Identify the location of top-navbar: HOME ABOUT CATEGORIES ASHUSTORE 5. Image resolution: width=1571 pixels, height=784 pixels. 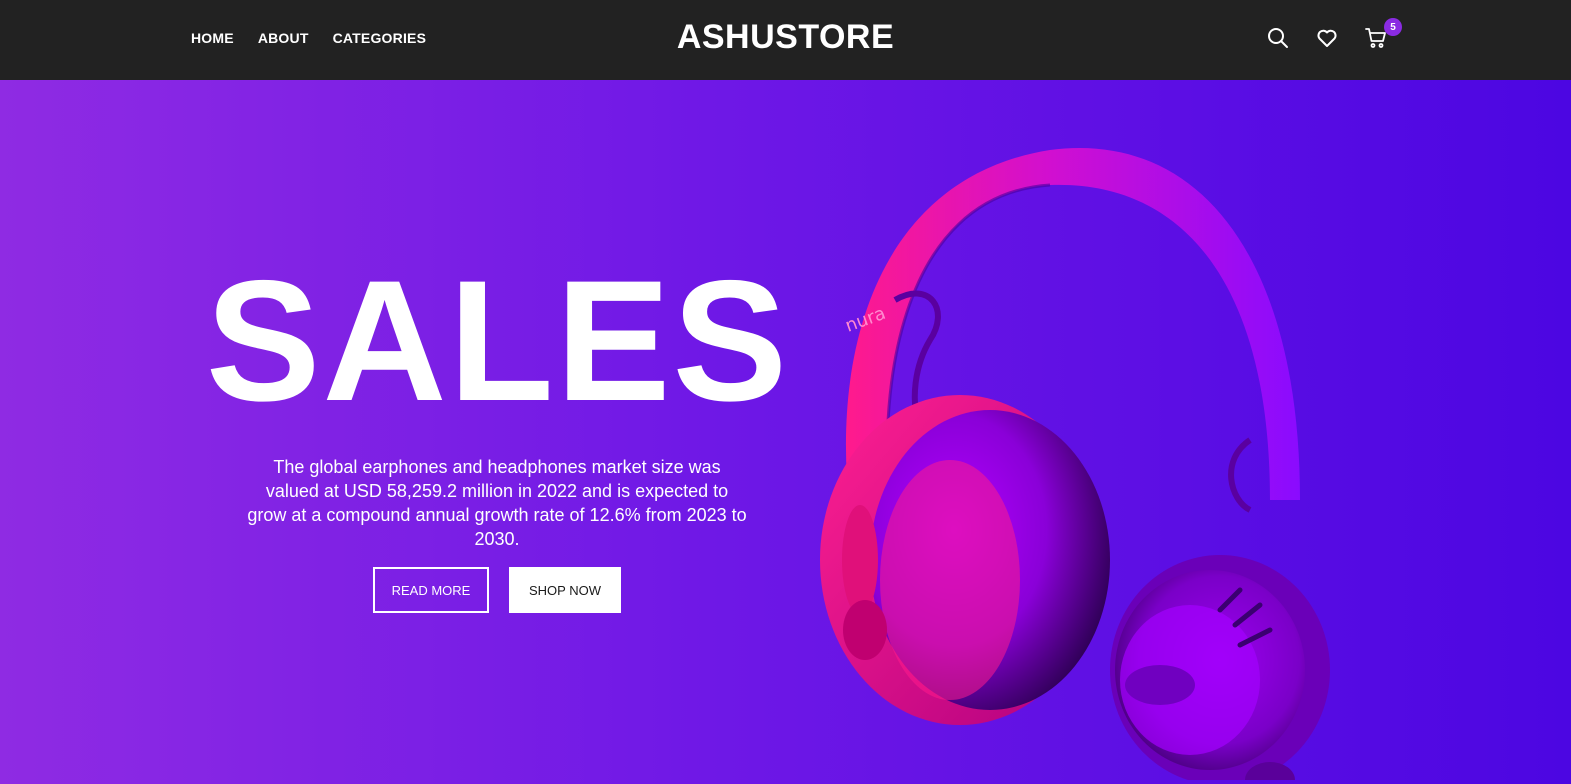
(785, 40).